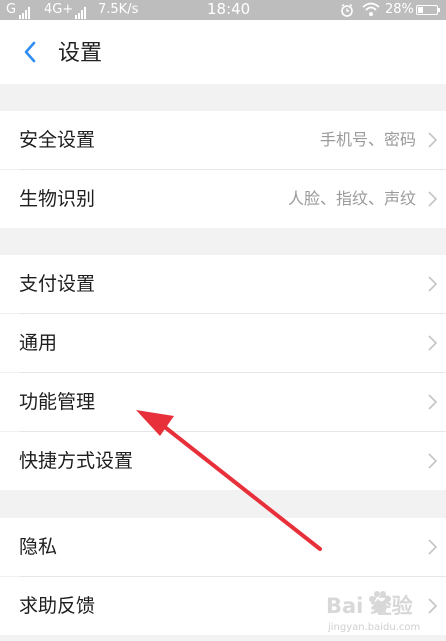 This screenshot has width=446, height=641. I want to click on status-bar: G 4G+ 7.5K/s 18:40 28%, so click(223, 10).